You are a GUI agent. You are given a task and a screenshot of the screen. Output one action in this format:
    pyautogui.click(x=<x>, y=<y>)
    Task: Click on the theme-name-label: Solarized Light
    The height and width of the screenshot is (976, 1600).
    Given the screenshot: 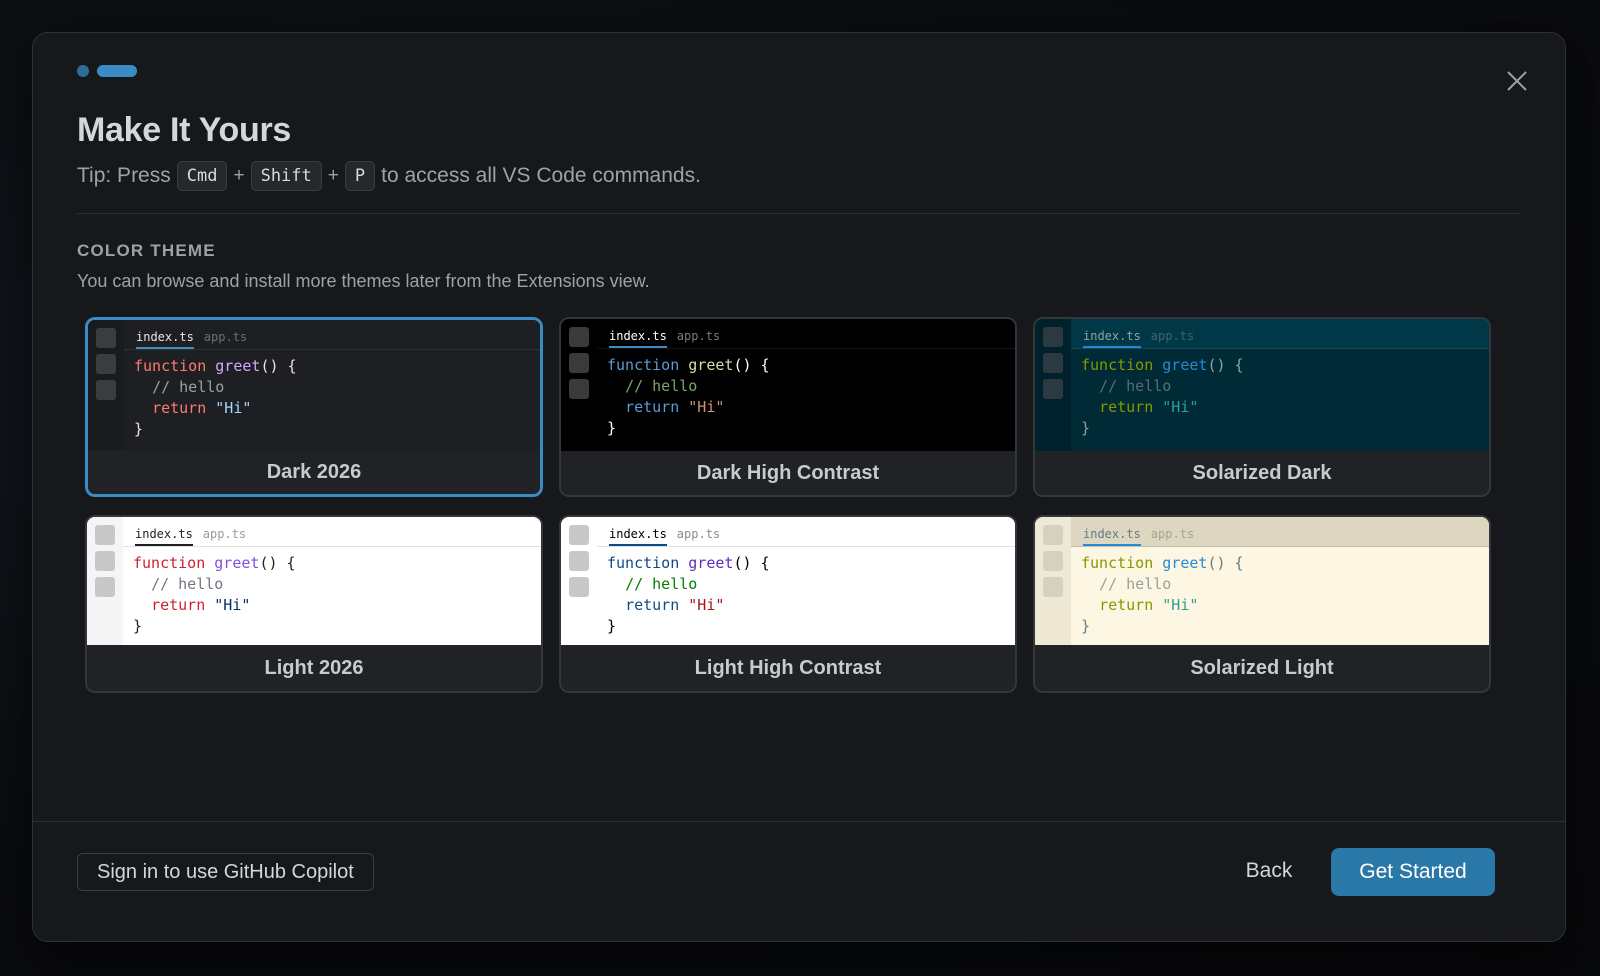 What is the action you would take?
    pyautogui.click(x=1262, y=668)
    